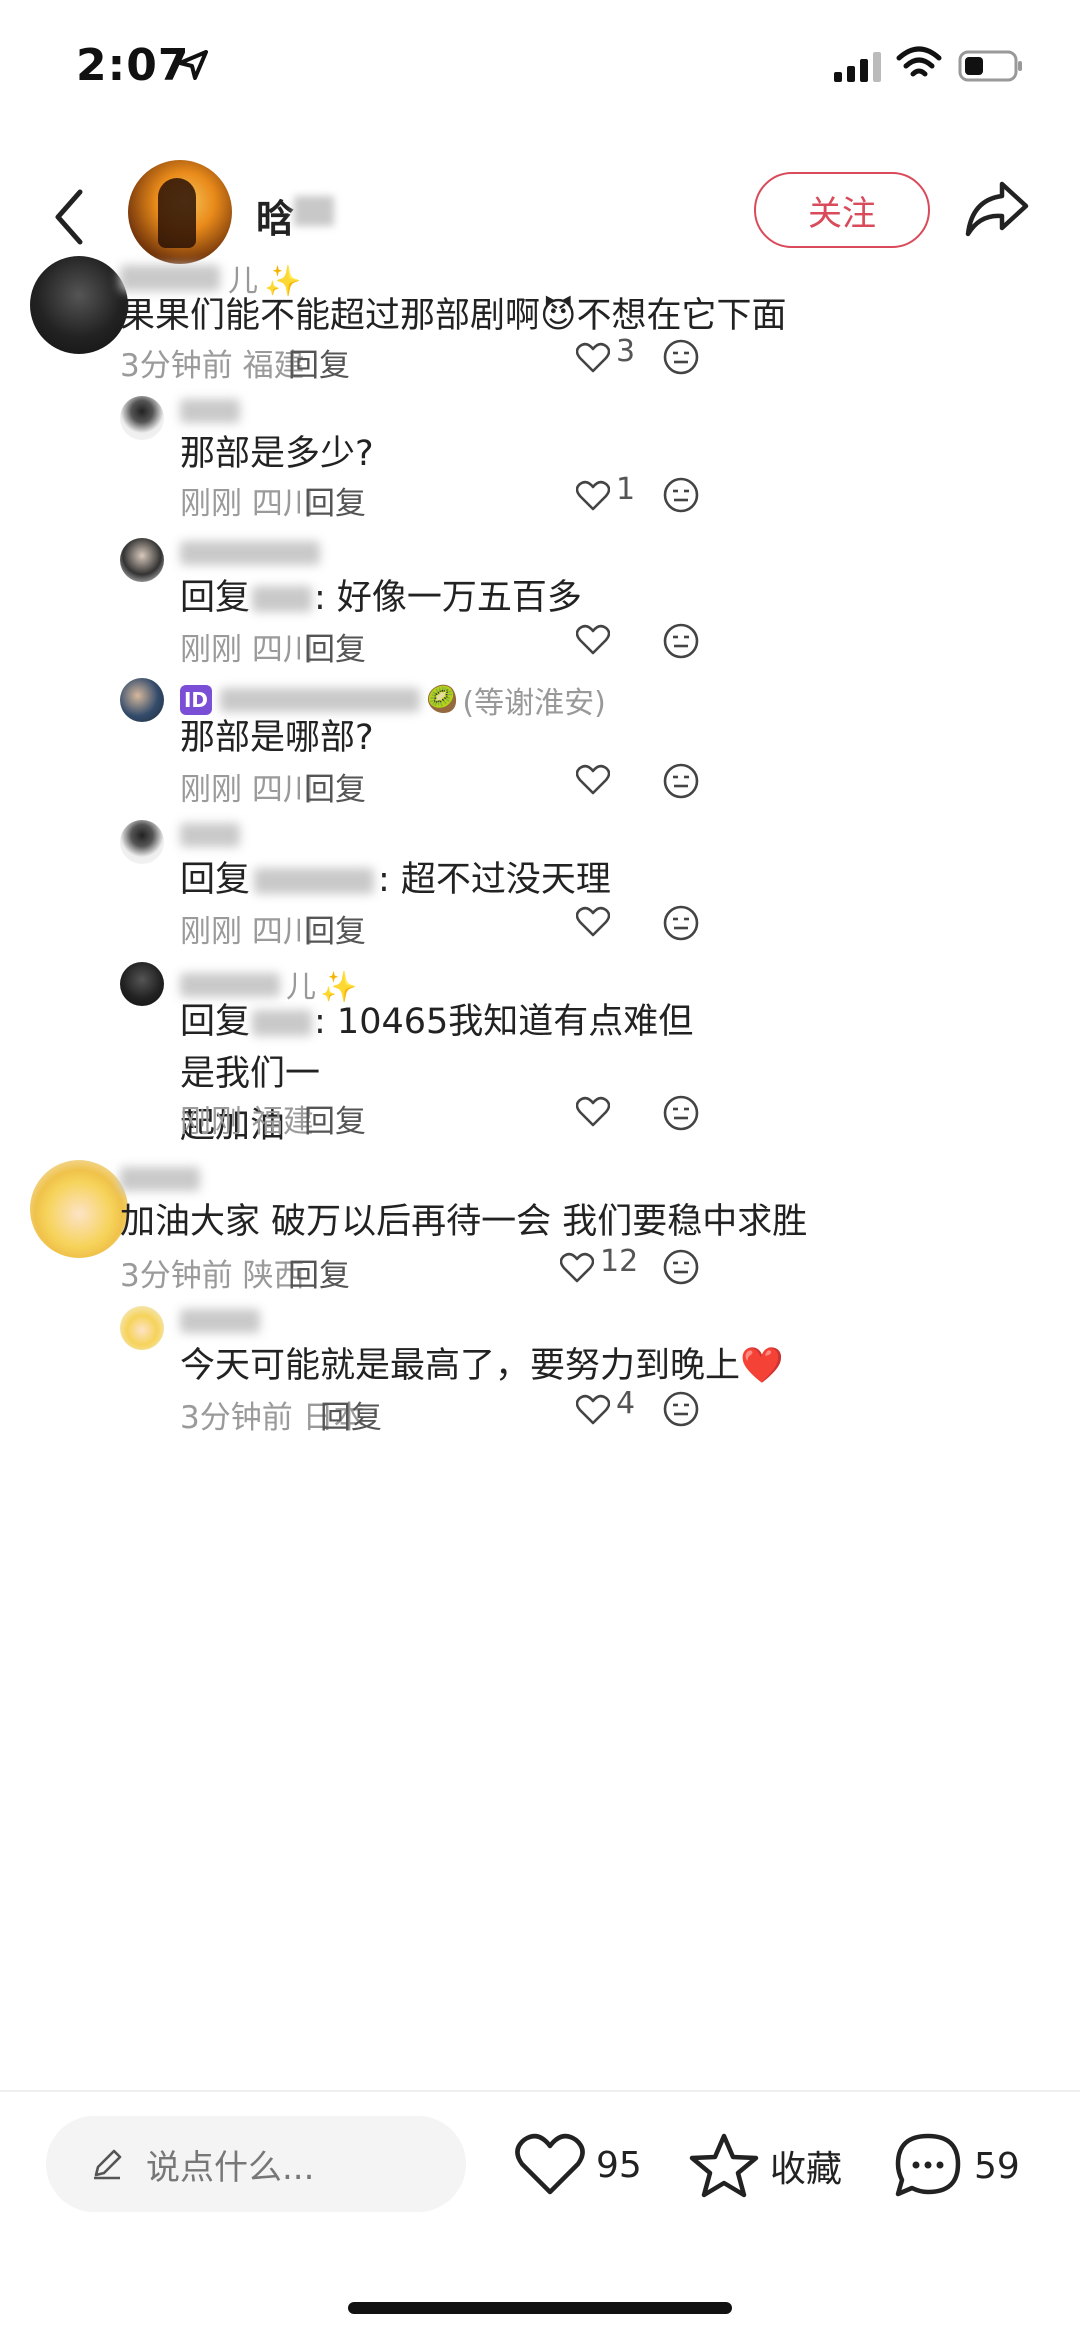 This screenshot has width=1080, height=2337. I want to click on chat-bubble-icon, so click(928, 2165).